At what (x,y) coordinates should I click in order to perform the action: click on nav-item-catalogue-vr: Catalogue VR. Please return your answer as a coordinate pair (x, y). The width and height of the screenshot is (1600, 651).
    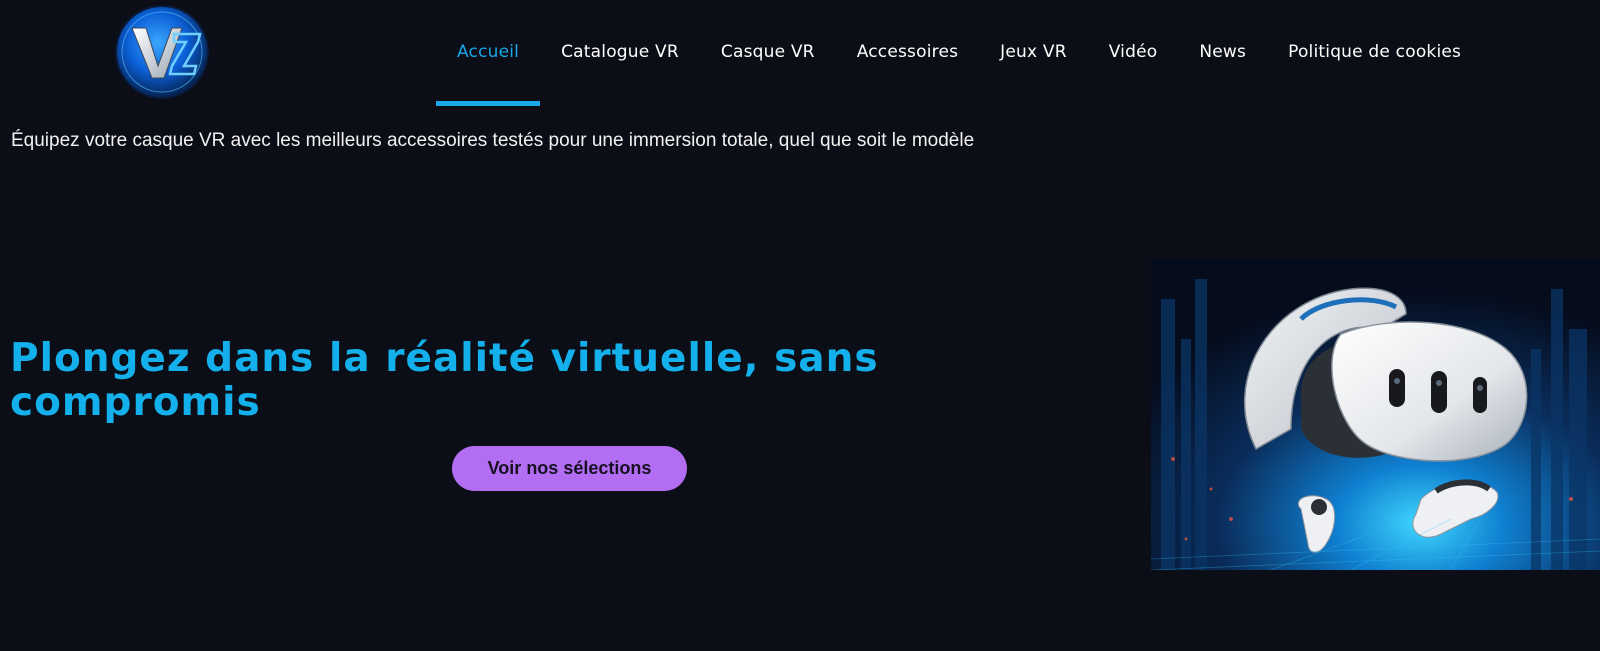
    Looking at the image, I should click on (620, 54).